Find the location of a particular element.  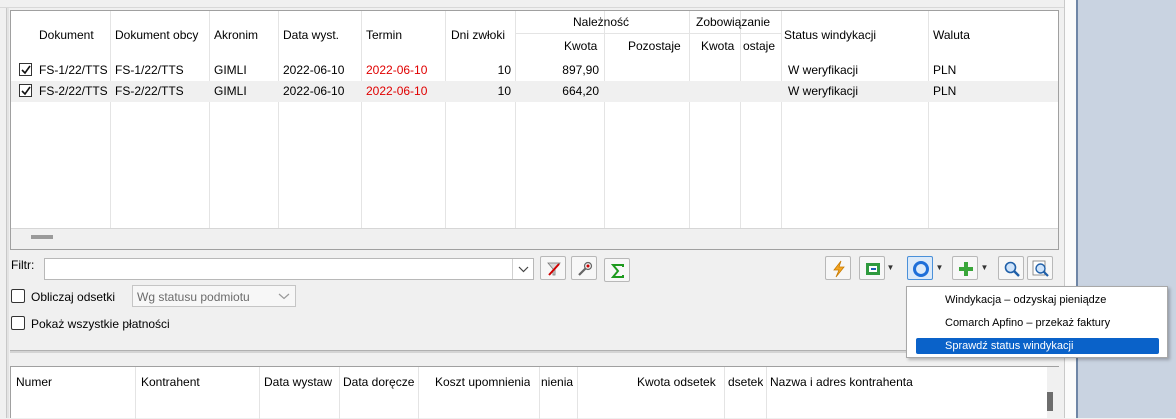

search-button is located at coordinates (1011, 268).